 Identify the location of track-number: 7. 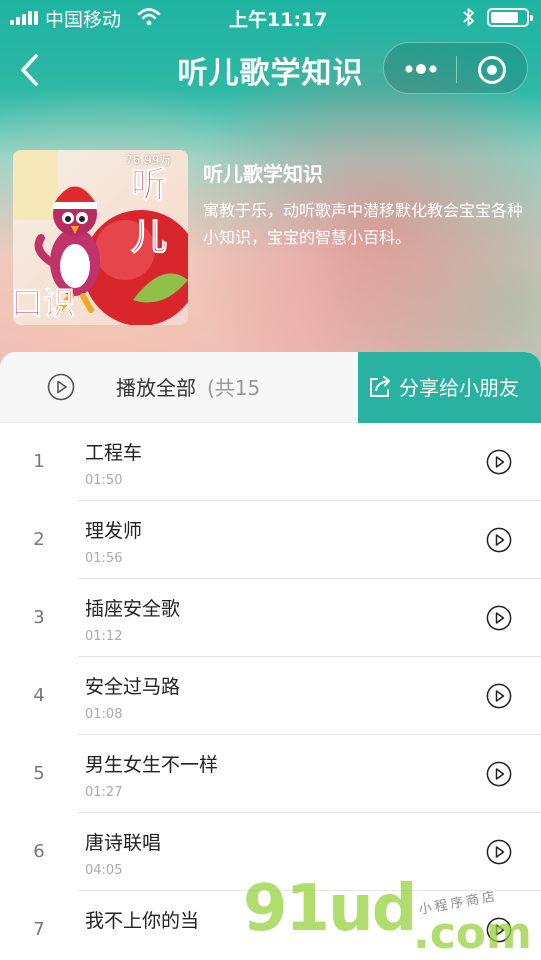
(39, 929).